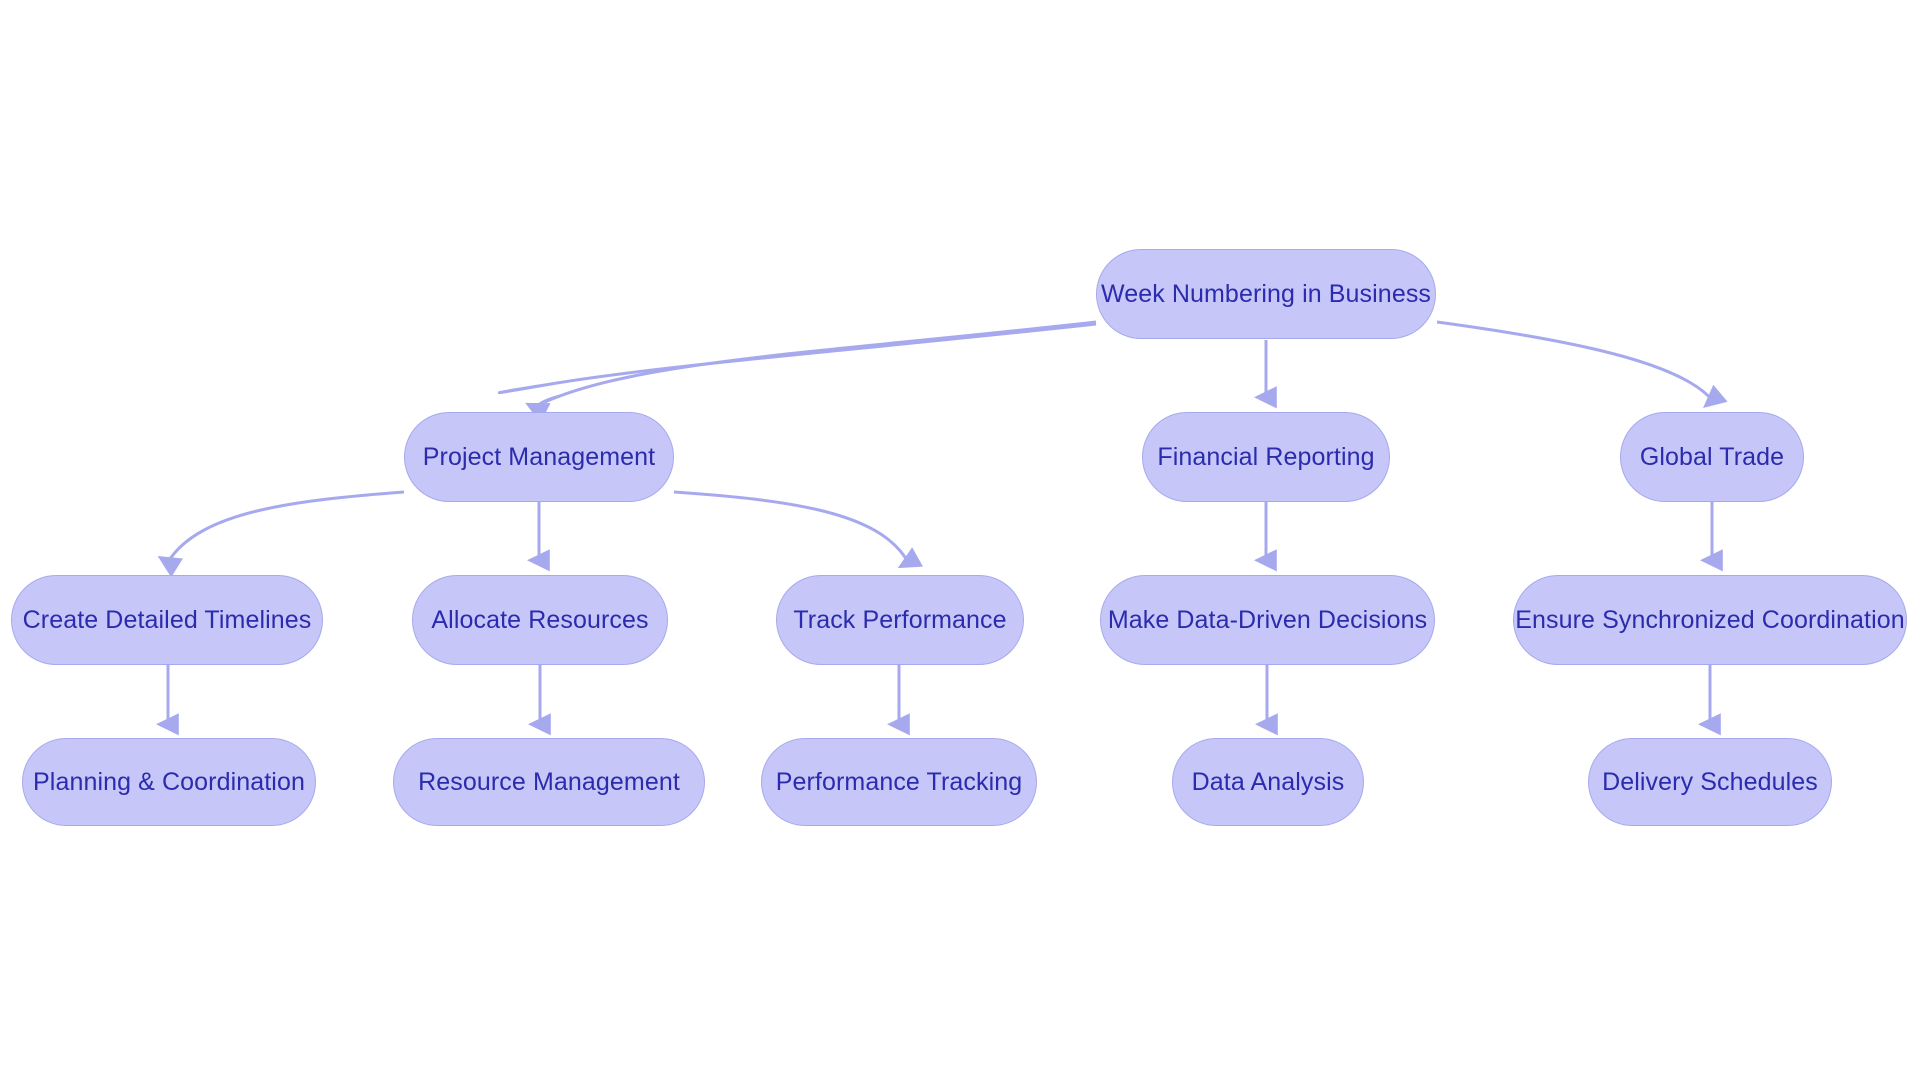  Describe the element at coordinates (543, 409) in the screenshot. I see `edge-root-pm-arrow-tail` at that location.